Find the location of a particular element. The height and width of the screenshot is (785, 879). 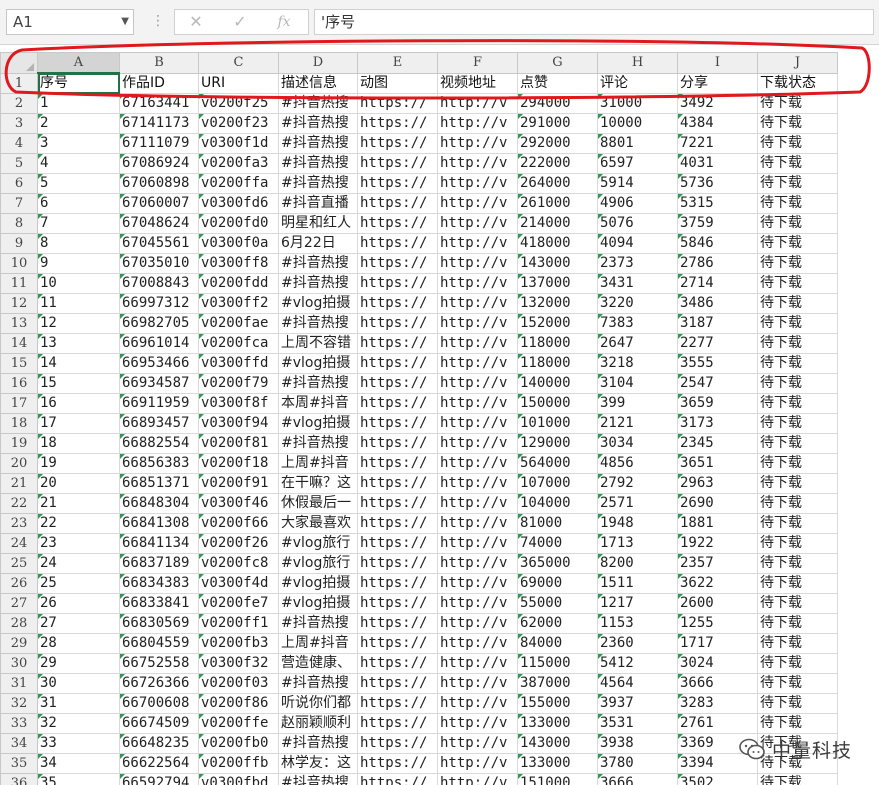

cell-a: 33 is located at coordinates (78, 743).